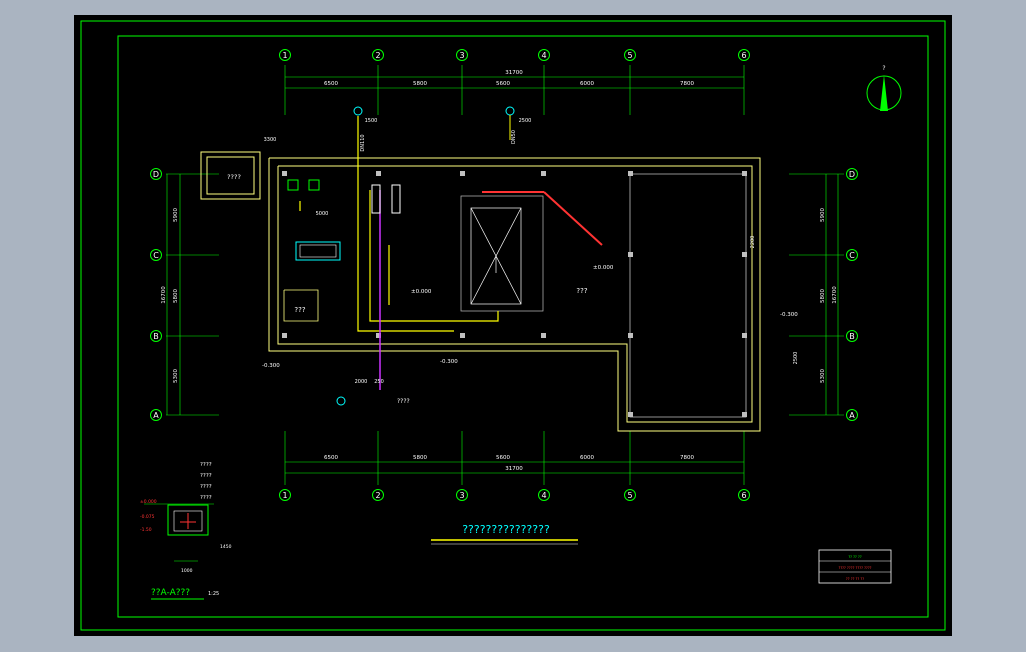 Image resolution: width=1026 pixels, height=652 pixels. I want to click on top-grid-bubbles, so click(514, 55).